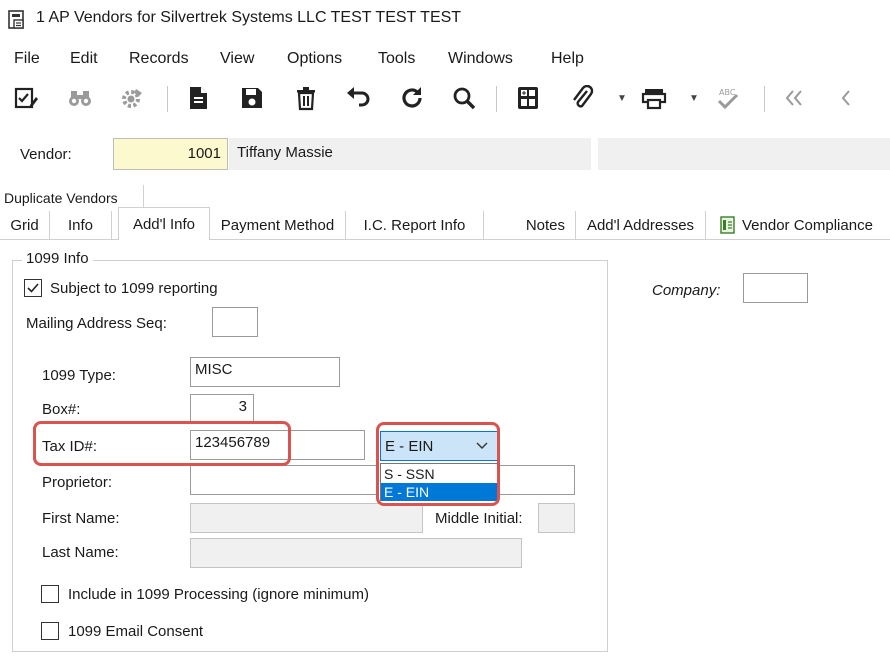 The height and width of the screenshot is (663, 890). Describe the element at coordinates (96, 323) in the screenshot. I see `mailing-seq-label: Mailing Address Seq:` at that location.